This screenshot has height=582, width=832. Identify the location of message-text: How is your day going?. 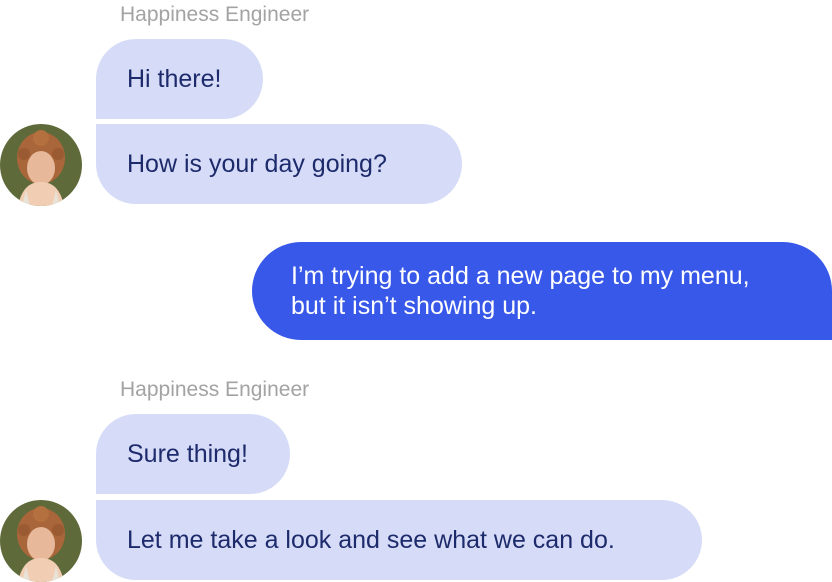
(257, 164).